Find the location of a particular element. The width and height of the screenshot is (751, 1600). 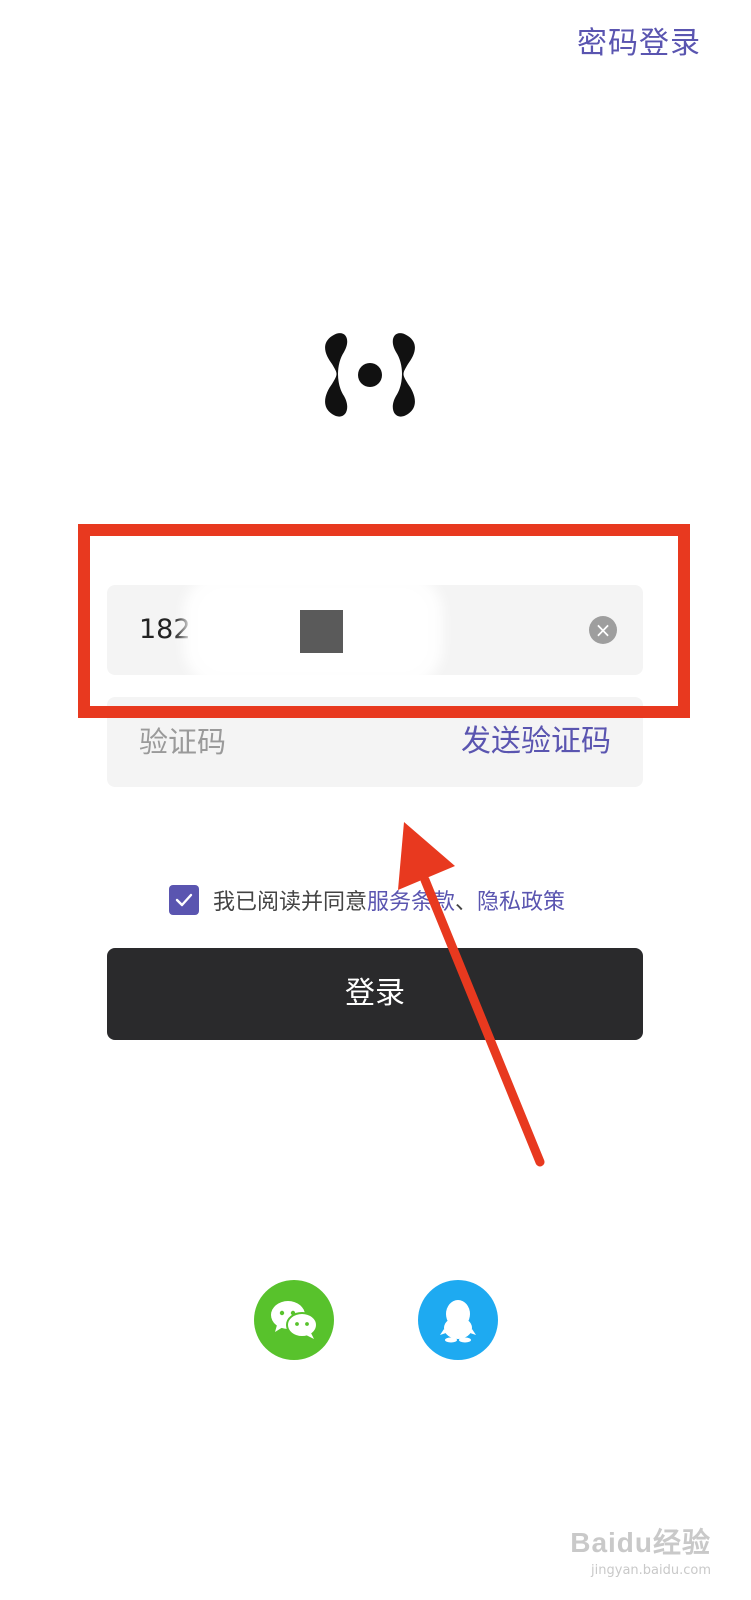

wechat-icon is located at coordinates (294, 1320).